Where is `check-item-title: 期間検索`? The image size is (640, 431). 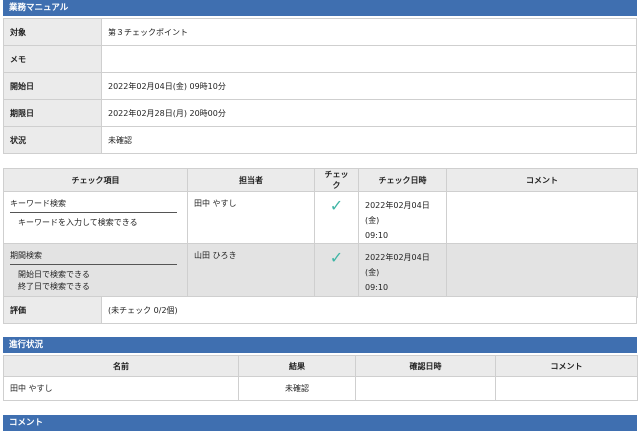
check-item-title: 期間検索 is located at coordinates (93, 257).